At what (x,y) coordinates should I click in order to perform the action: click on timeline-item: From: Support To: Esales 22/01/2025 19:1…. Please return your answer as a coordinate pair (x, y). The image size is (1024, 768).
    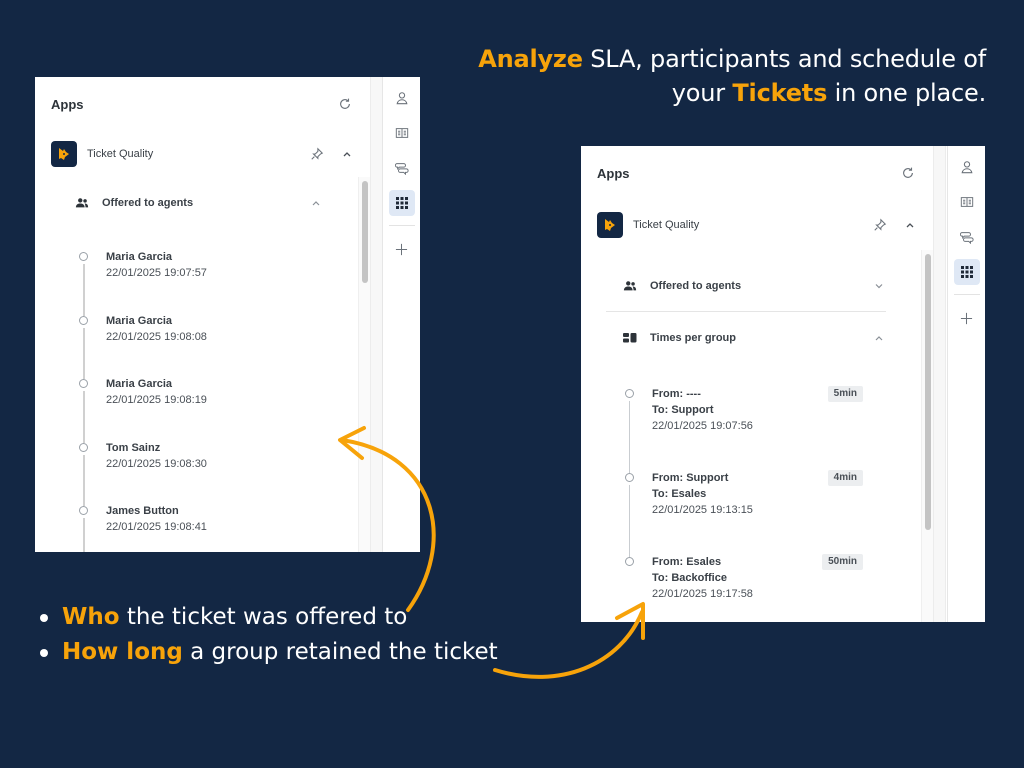
    Looking at the image, I should click on (745, 513).